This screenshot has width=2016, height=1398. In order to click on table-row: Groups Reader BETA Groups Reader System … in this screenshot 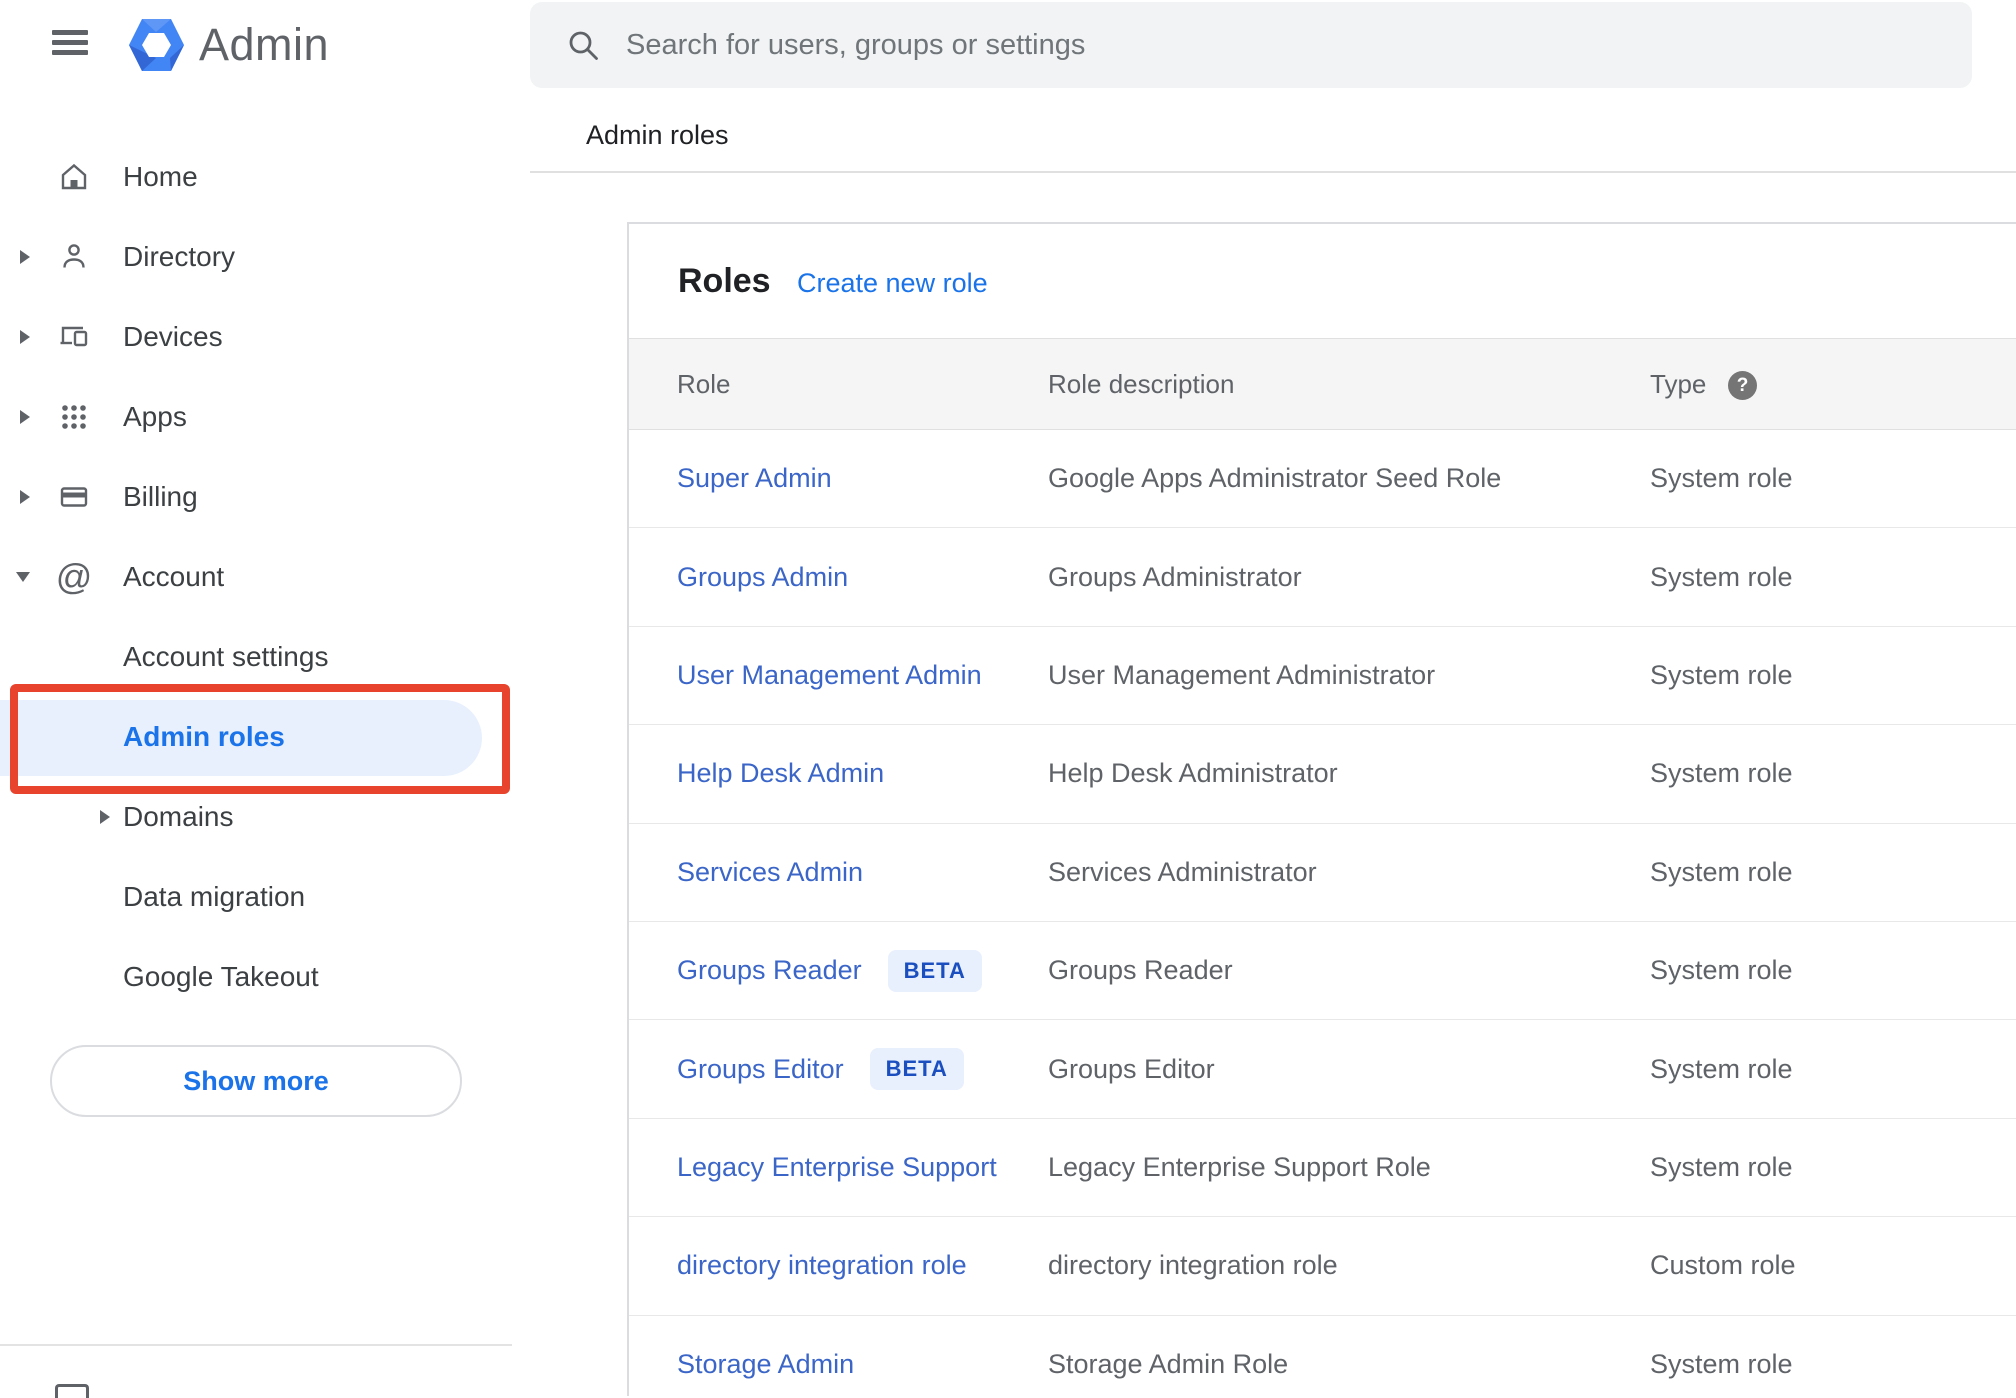, I will do `click(1322, 971)`.